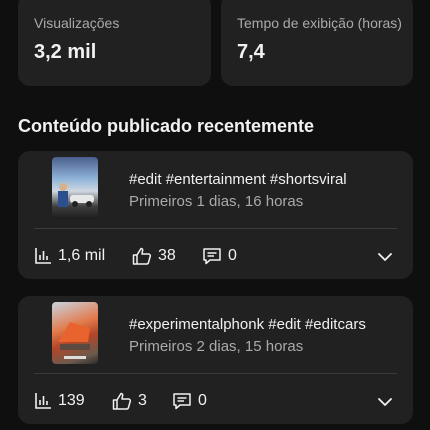 This screenshot has width=430, height=430. What do you see at coordinates (216, 201) in the screenshot?
I see `video-subtitle: Primeiros 1 dias, 16 horas` at bounding box center [216, 201].